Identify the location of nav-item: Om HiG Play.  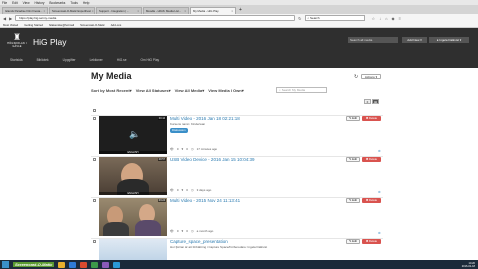
(149, 60).